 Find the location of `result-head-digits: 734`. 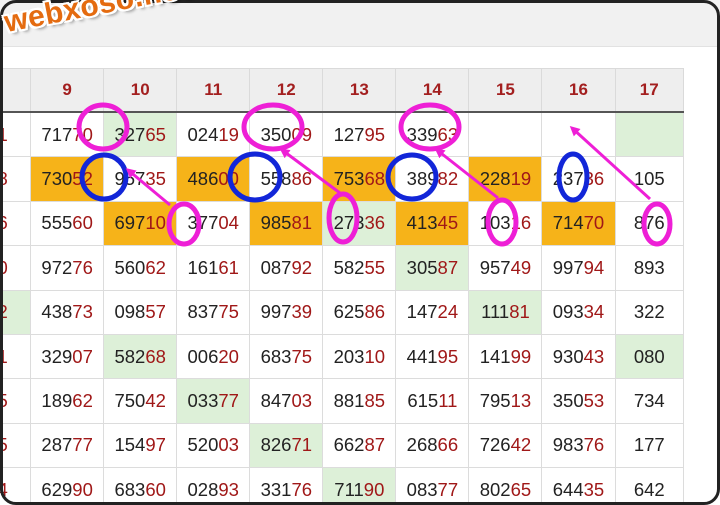

result-head-digits: 734 is located at coordinates (649, 401).